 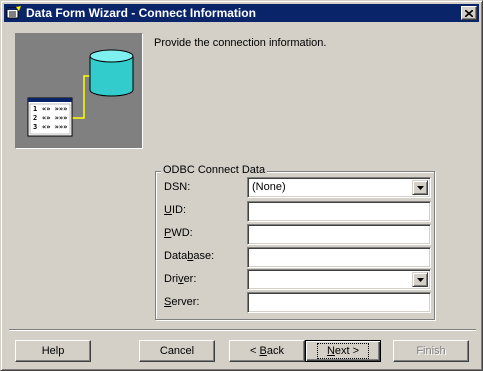 I want to click on dsn-dropdown-button, so click(x=420, y=187).